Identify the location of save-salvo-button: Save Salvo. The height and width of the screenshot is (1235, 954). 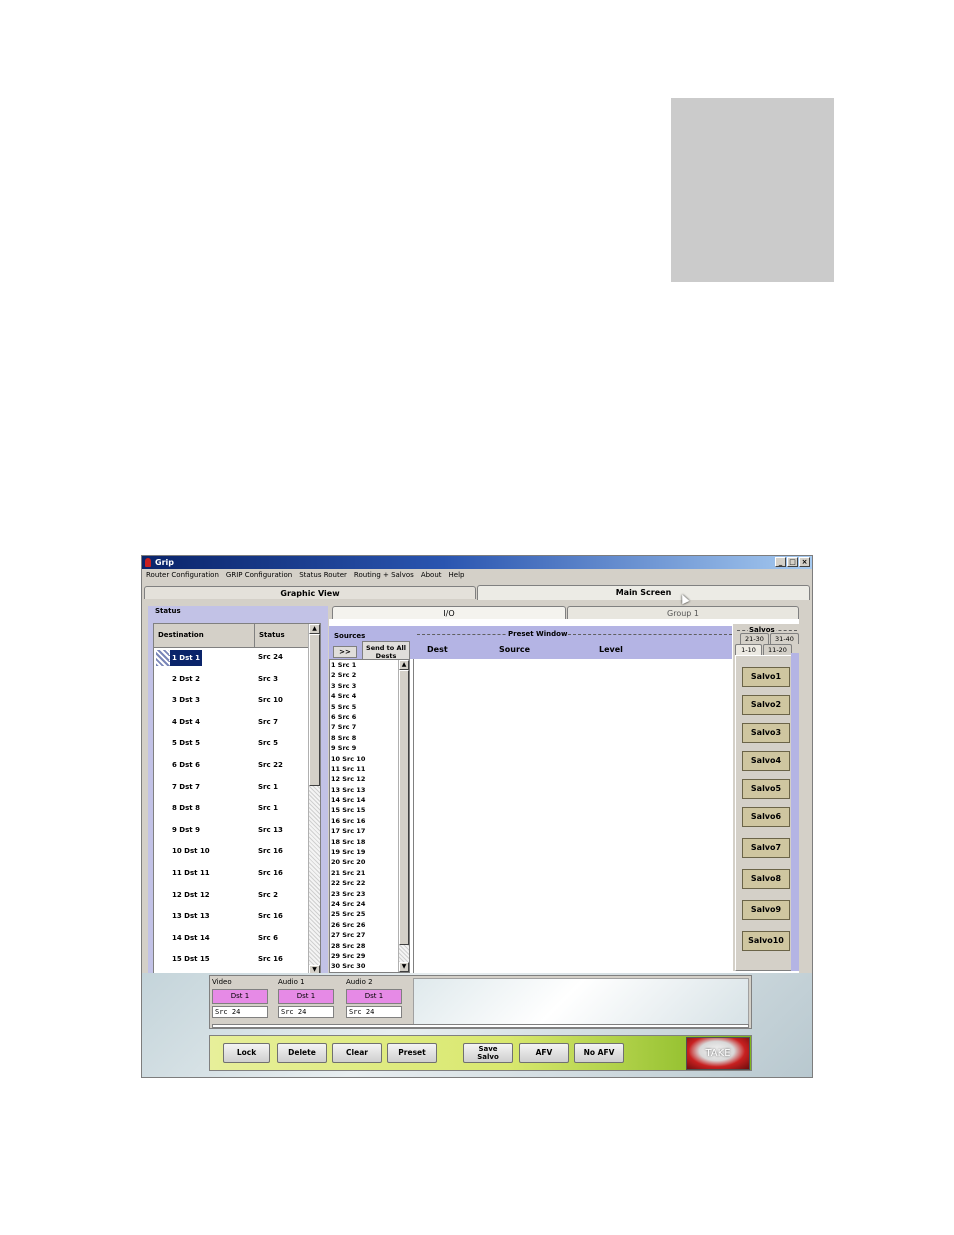
(488, 1053).